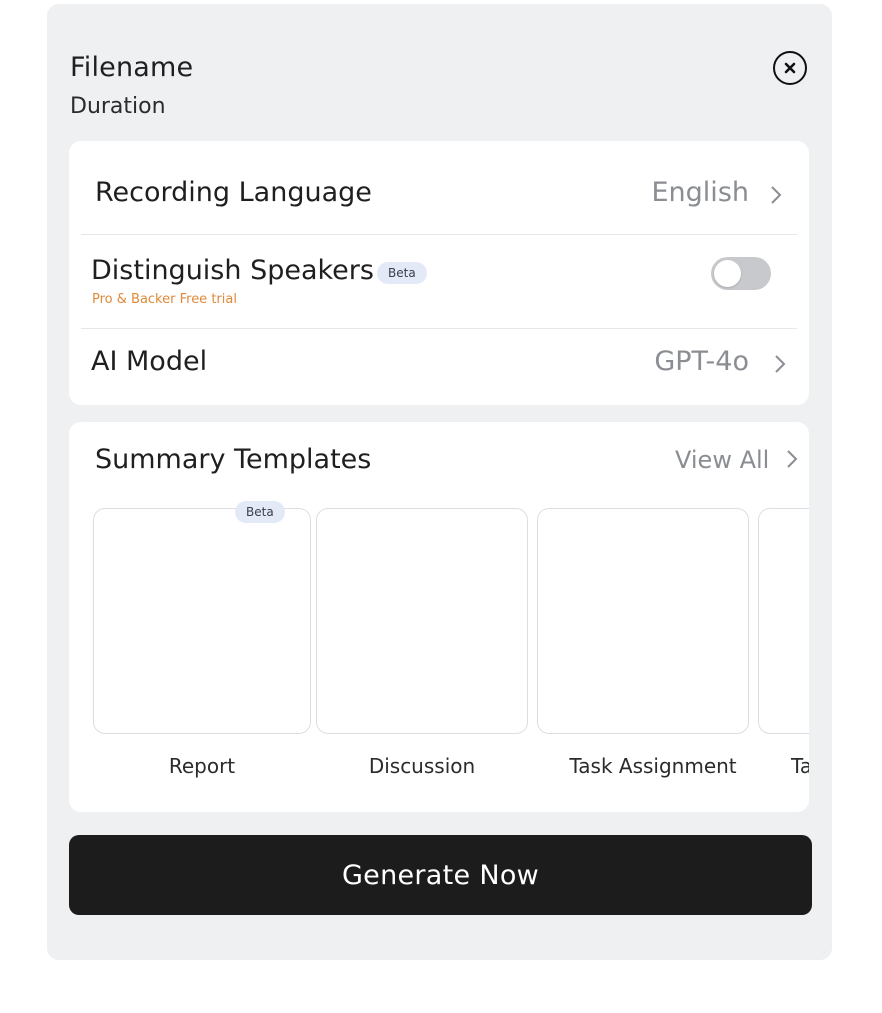 Image resolution: width=882 pixels, height=1013 pixels. What do you see at coordinates (118, 106) in the screenshot?
I see `duration-text: Duration` at bounding box center [118, 106].